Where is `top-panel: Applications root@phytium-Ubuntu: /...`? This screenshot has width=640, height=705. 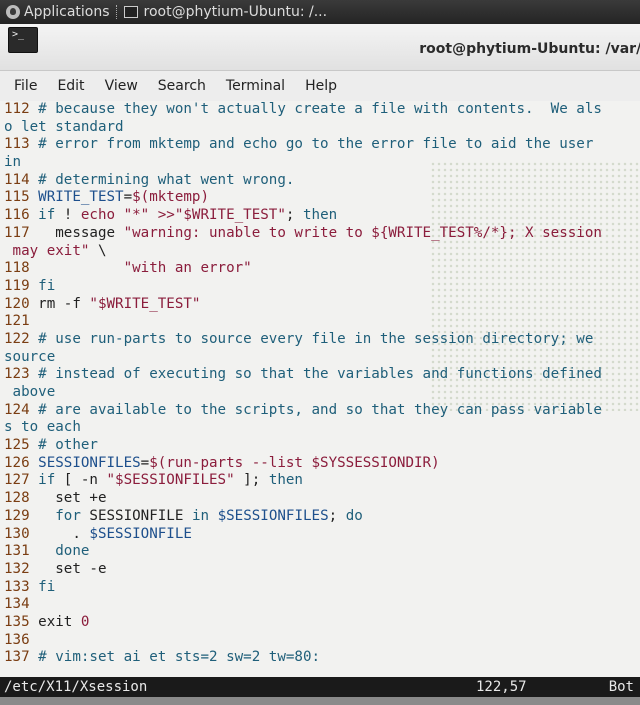
top-panel: Applications root@phytium-Ubuntu: /... is located at coordinates (320, 12).